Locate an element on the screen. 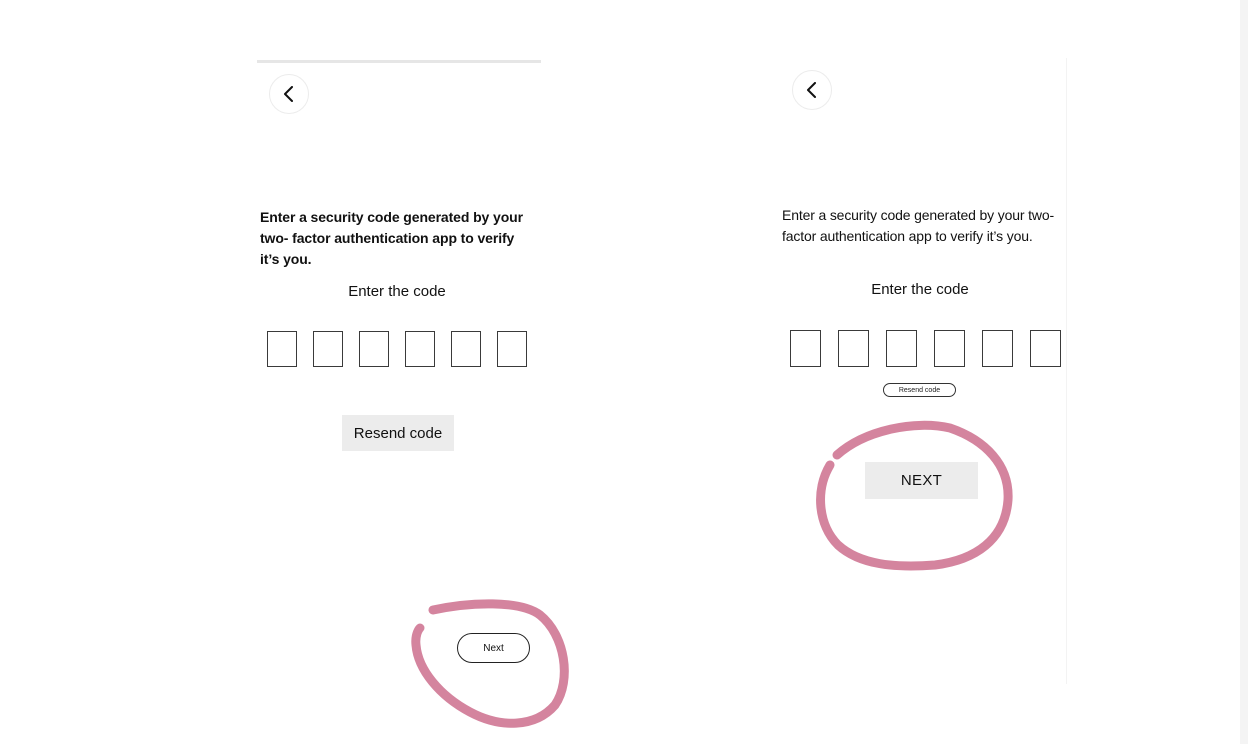 The width and height of the screenshot is (1248, 744). next-button: NEXT is located at coordinates (921, 480).